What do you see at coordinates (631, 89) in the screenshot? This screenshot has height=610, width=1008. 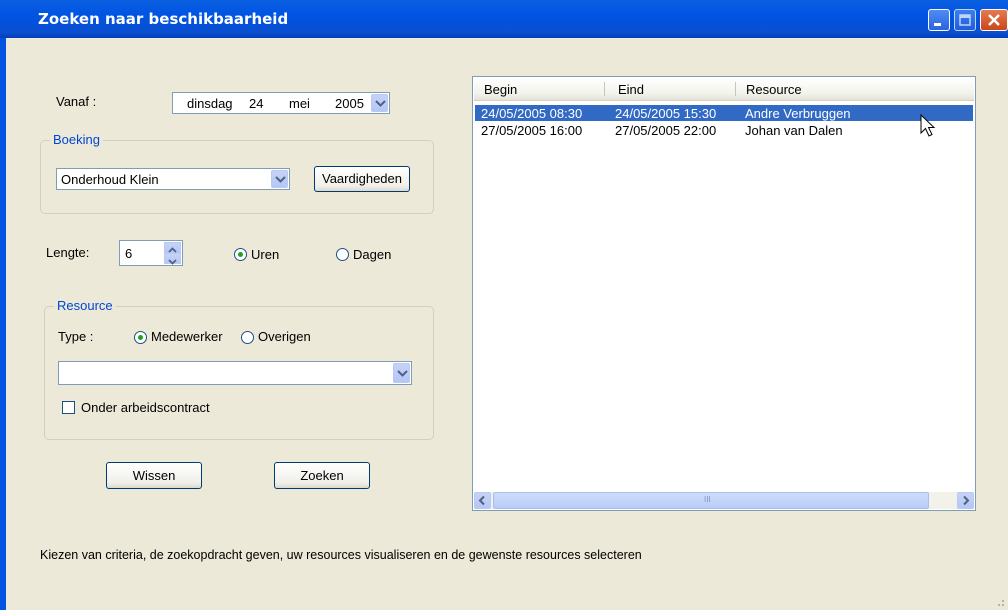 I see `column-header-eind: Eind` at bounding box center [631, 89].